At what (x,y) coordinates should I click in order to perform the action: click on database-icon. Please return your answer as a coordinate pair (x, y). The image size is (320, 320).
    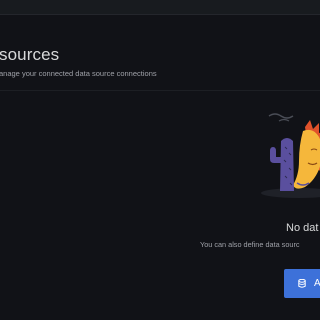
    Looking at the image, I should click on (302, 283).